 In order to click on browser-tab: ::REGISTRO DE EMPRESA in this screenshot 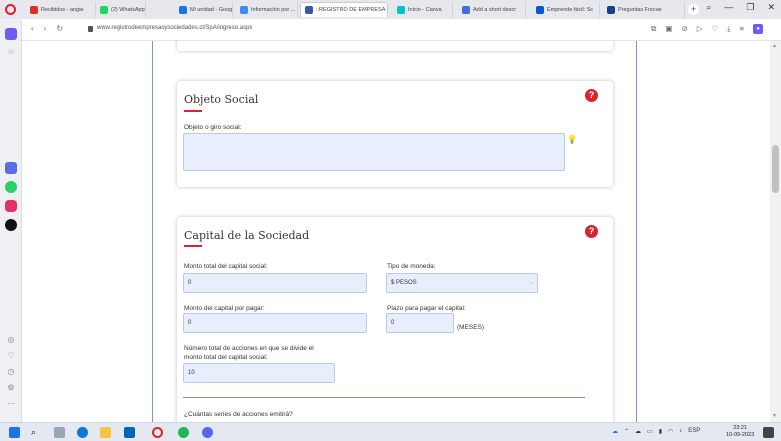, I will do `click(344, 9)`.